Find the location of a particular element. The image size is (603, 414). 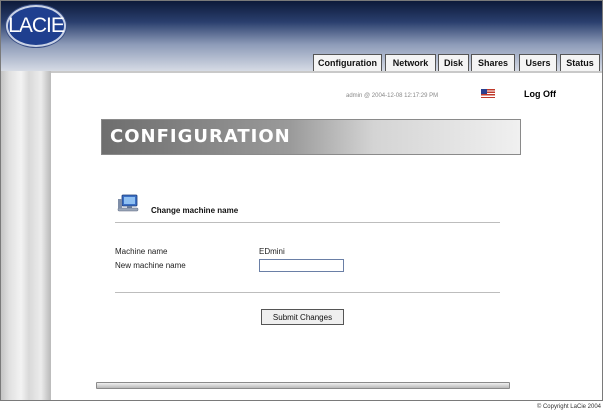

content-top-divider is located at coordinates (326, 72).